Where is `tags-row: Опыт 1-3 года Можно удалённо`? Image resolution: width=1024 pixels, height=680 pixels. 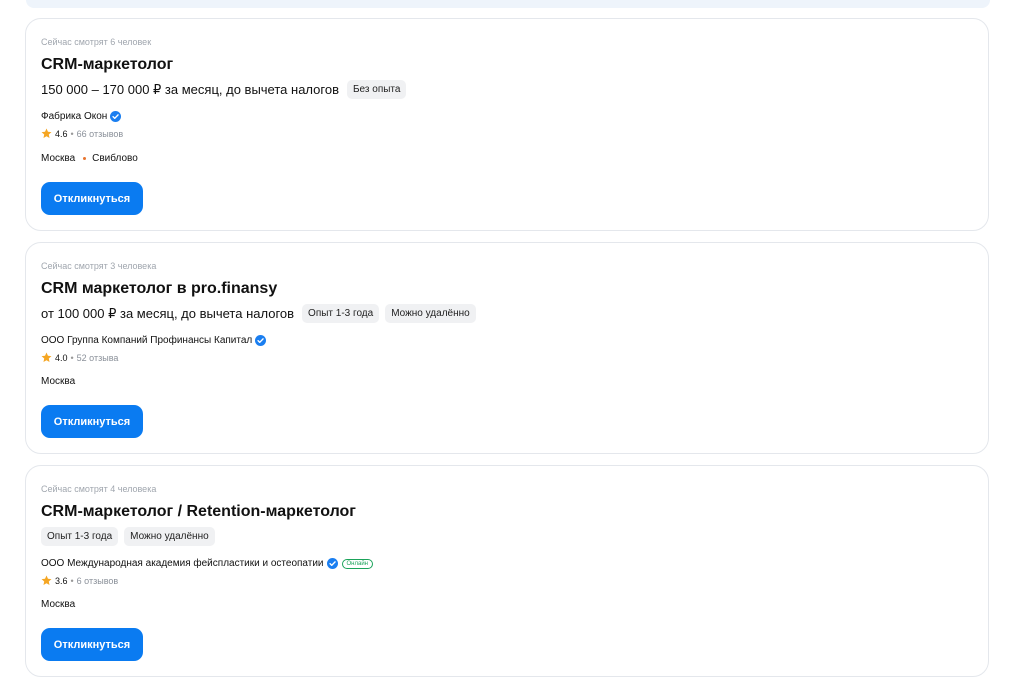
tags-row: Опыт 1-3 года Можно удалённо is located at coordinates (131, 536).